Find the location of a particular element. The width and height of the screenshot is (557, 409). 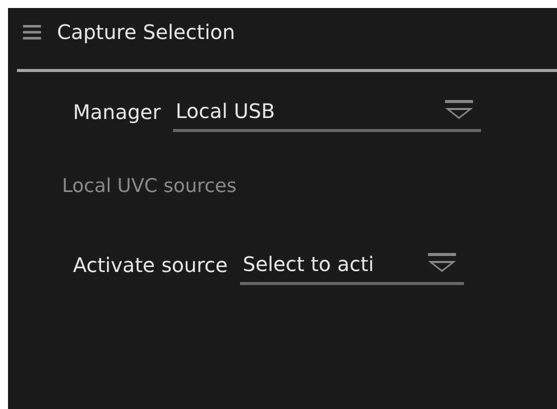

manager-dropdown: Local USB is located at coordinates (326, 112).